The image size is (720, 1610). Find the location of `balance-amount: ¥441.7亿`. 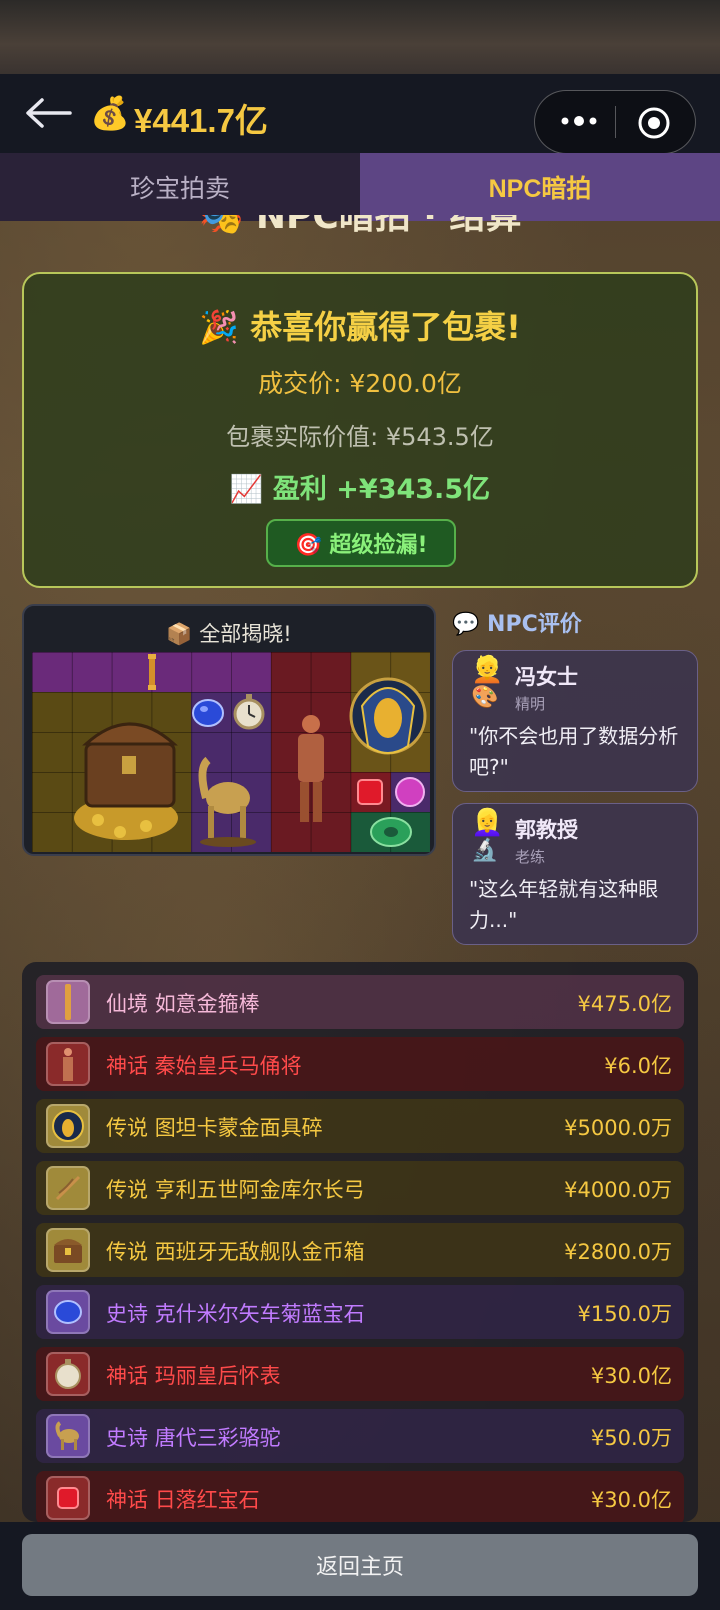

balance-amount: ¥441.7亿 is located at coordinates (201, 120).